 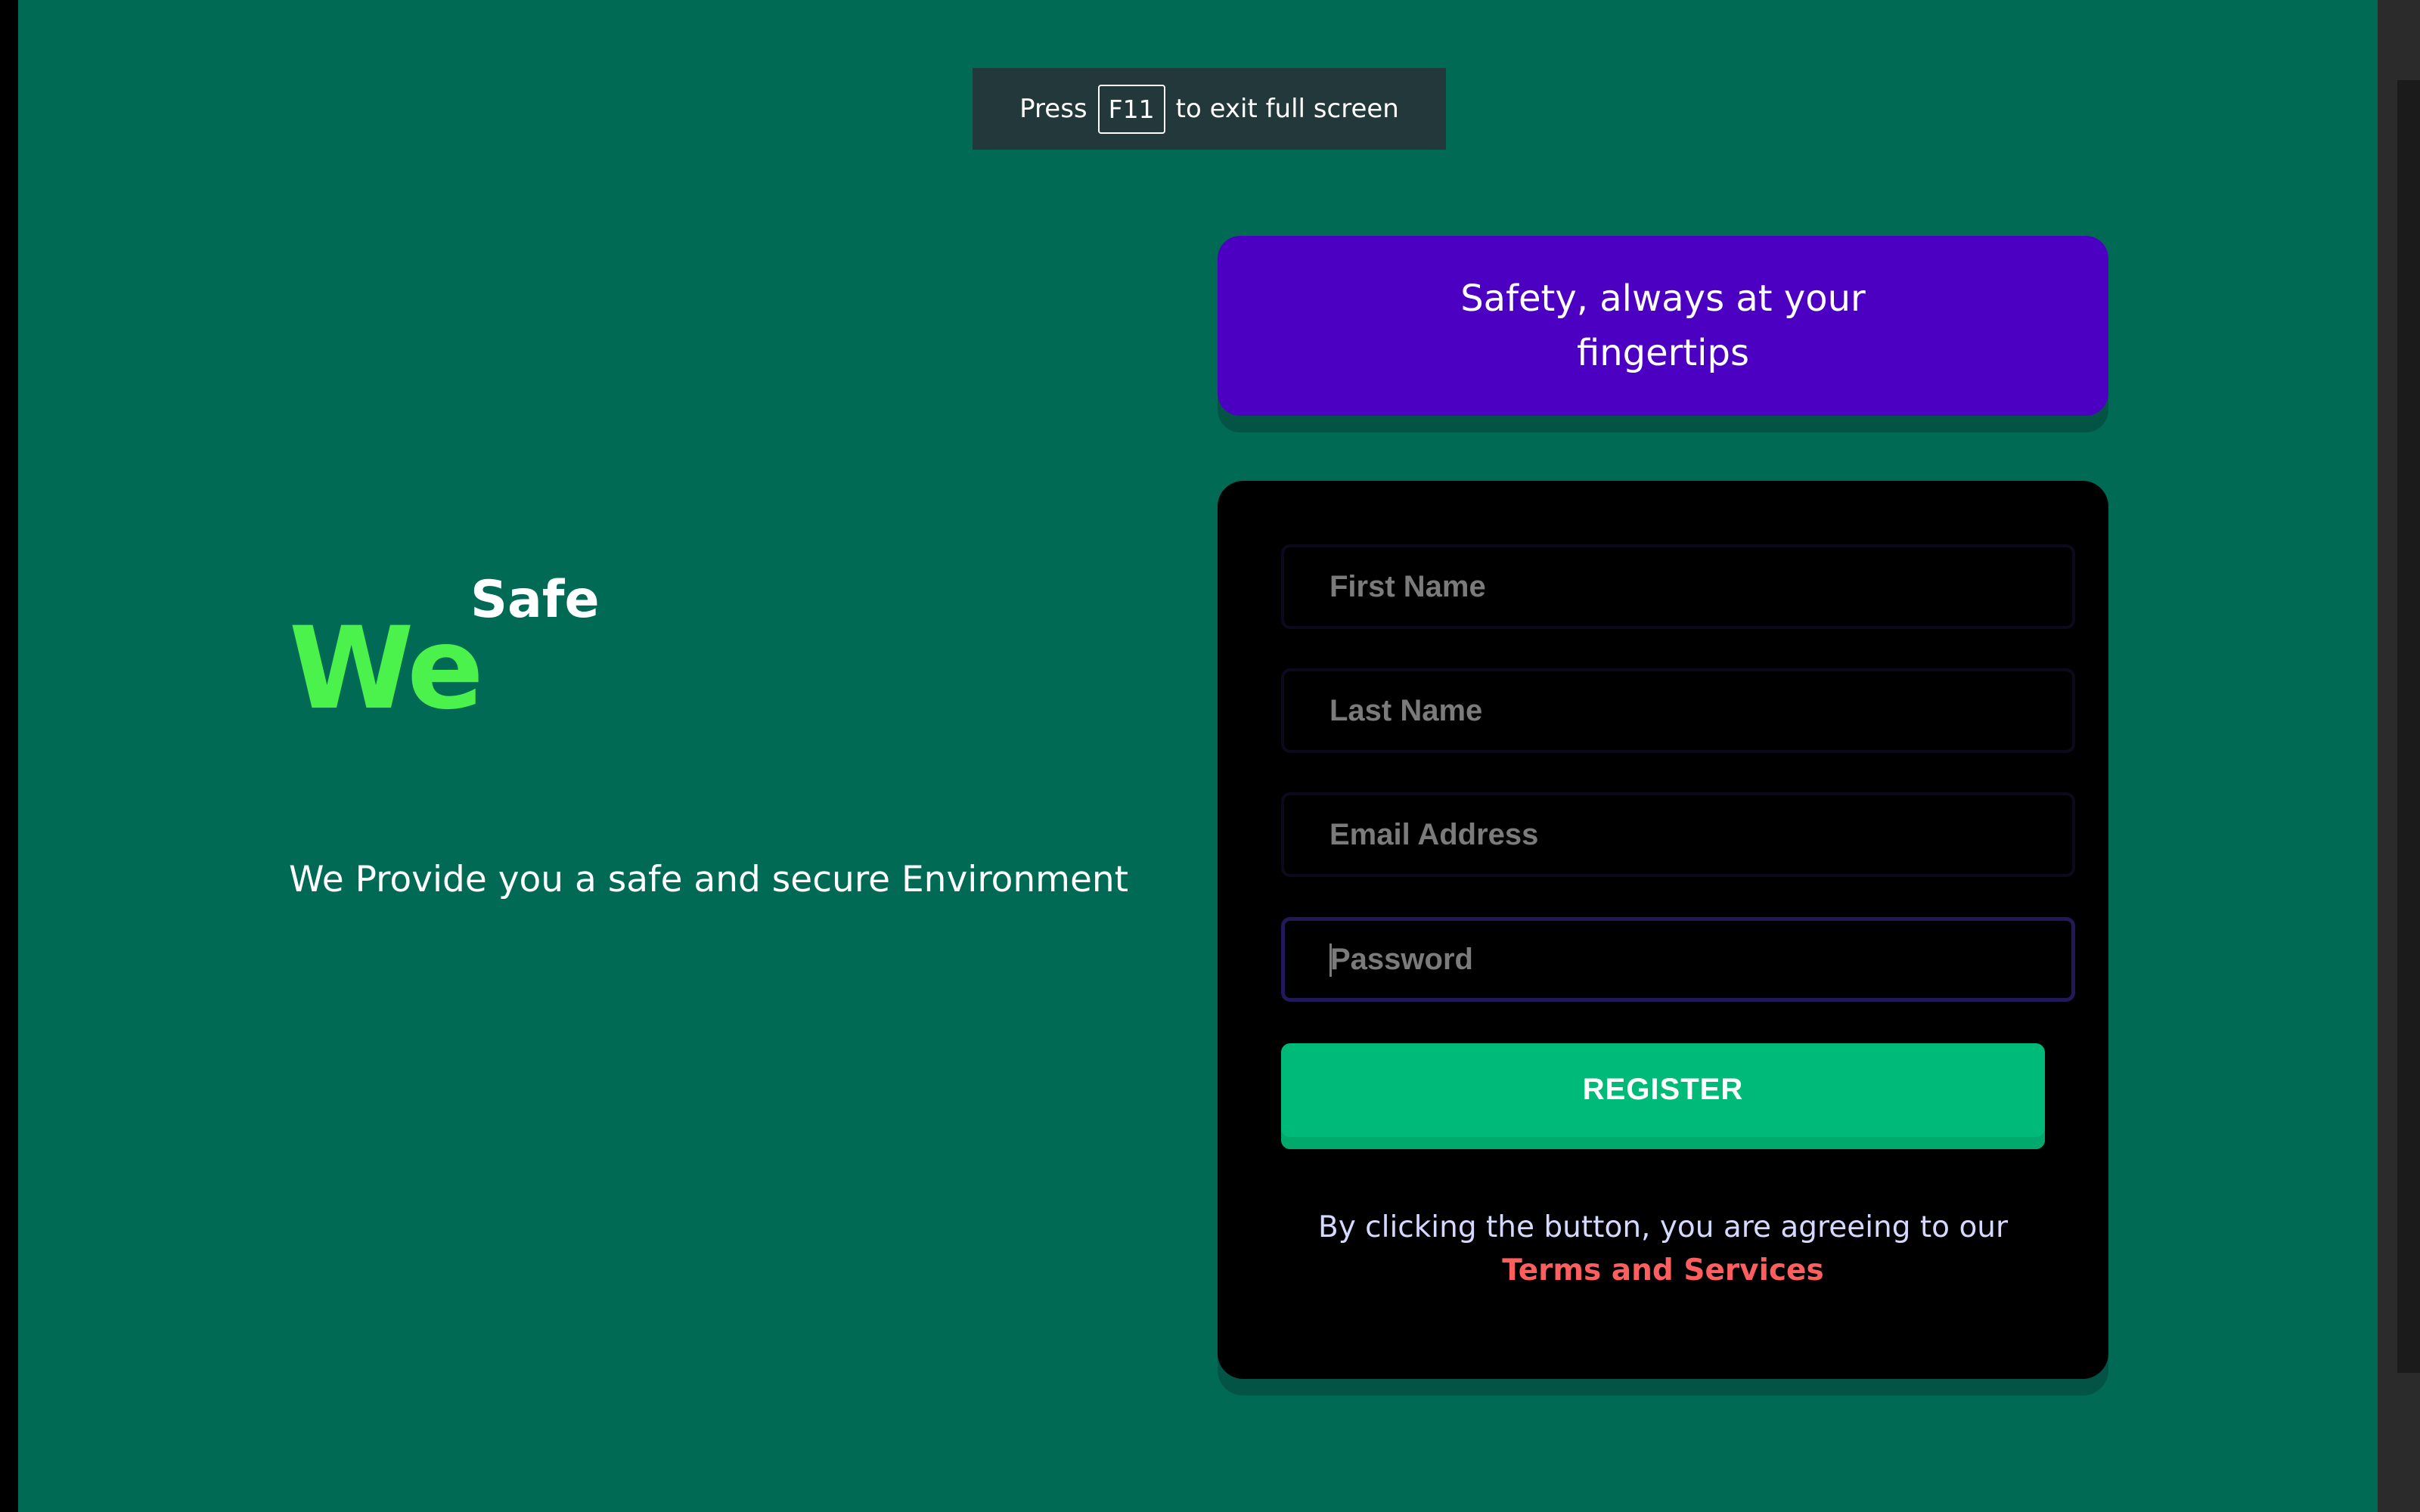 I want to click on password-input, so click(x=1678, y=960).